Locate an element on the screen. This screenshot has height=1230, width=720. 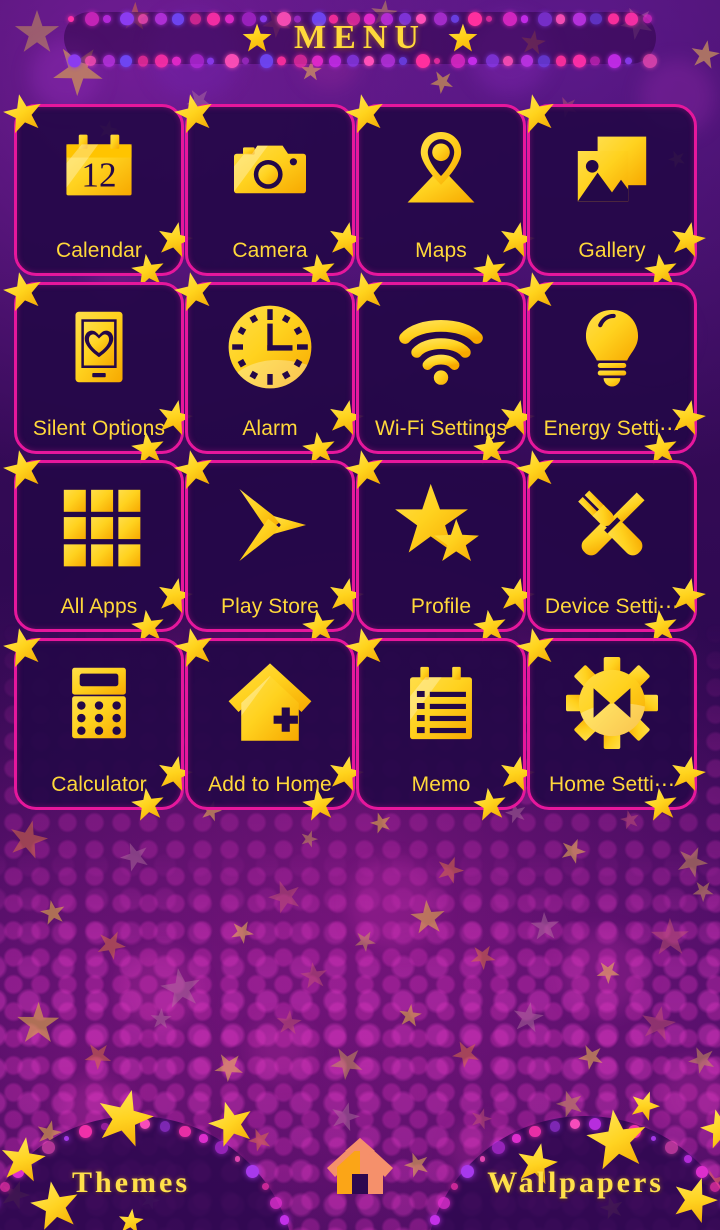
page-title: MENU is located at coordinates (360, 37).